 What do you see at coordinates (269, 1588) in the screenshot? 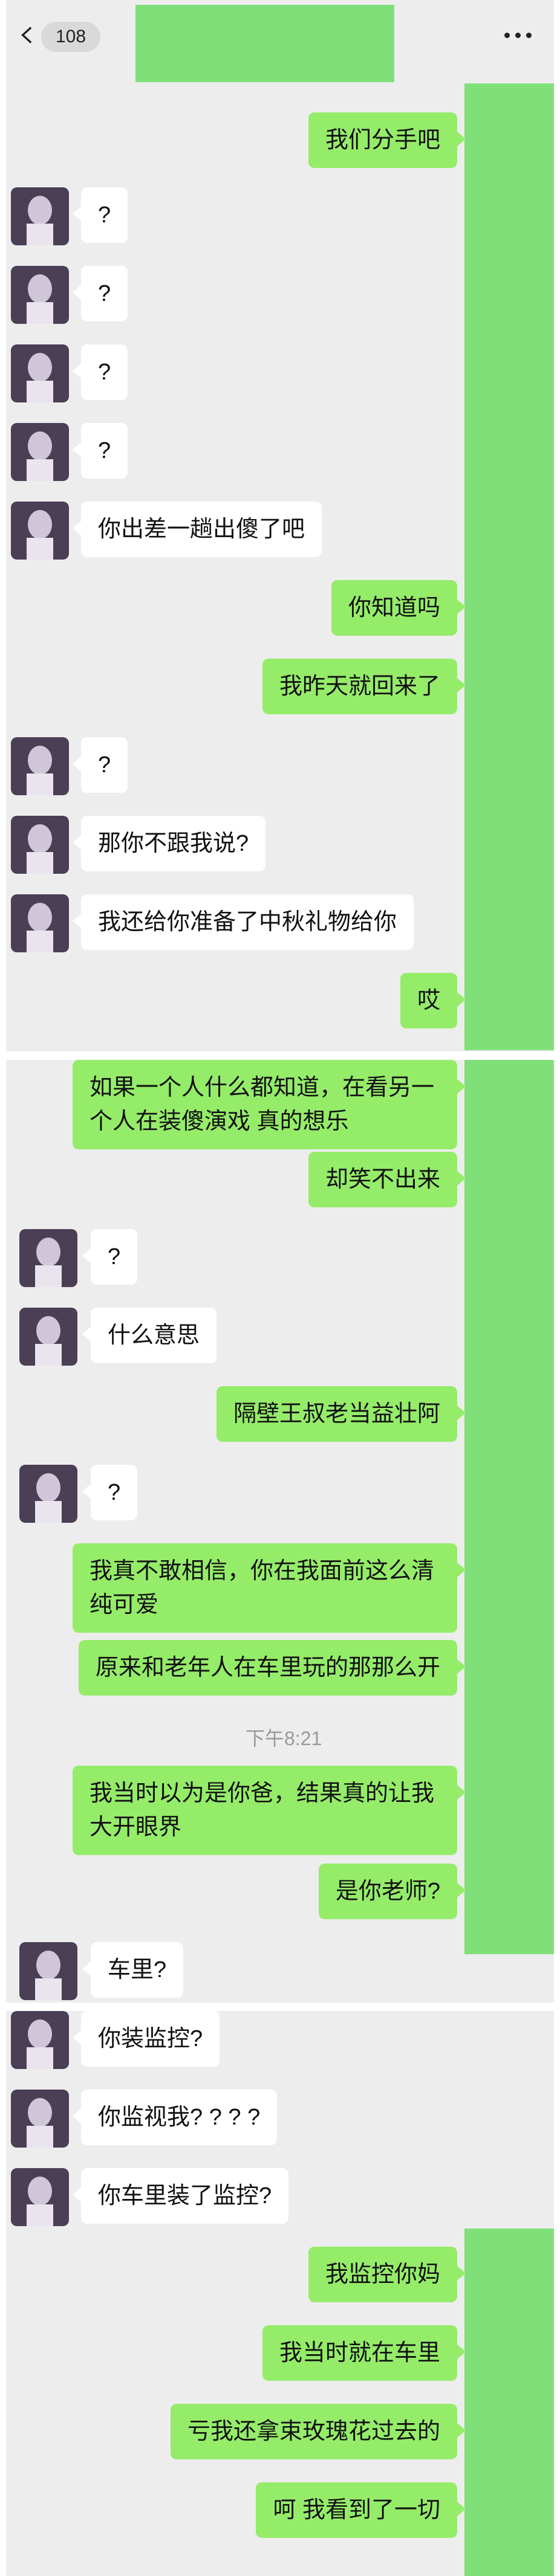
I see `chat-bubble-out: 我真不敢相信，你在我面前这么清纯可爱` at bounding box center [269, 1588].